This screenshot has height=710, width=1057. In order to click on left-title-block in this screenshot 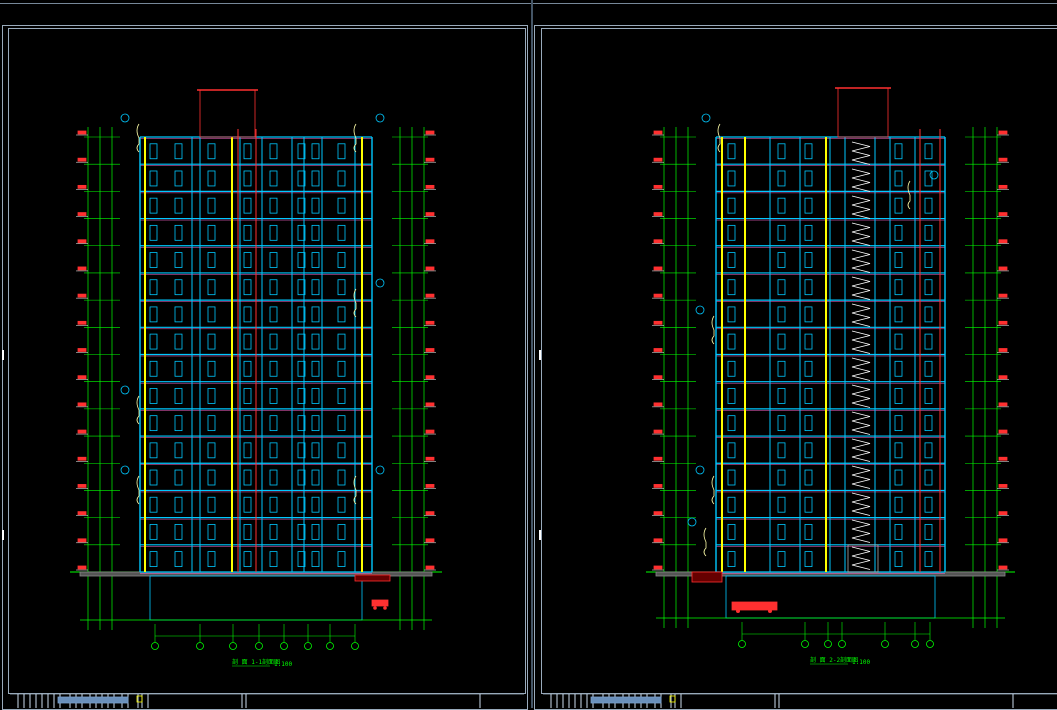, I will do `click(267, 701)`.